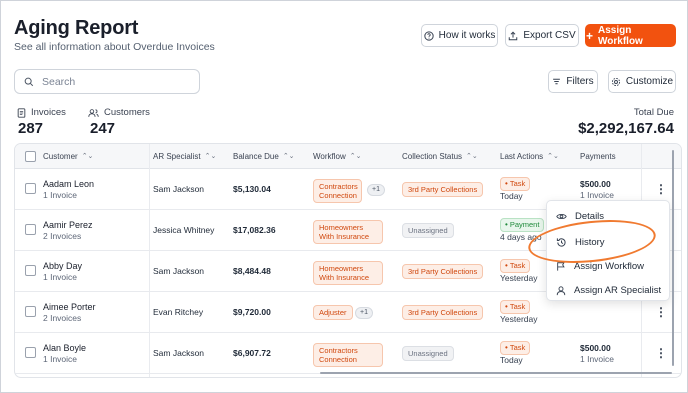 Image resolution: width=688 pixels, height=393 pixels. What do you see at coordinates (184, 230) in the screenshot?
I see `ar-specialist: Jessica Whitney` at bounding box center [184, 230].